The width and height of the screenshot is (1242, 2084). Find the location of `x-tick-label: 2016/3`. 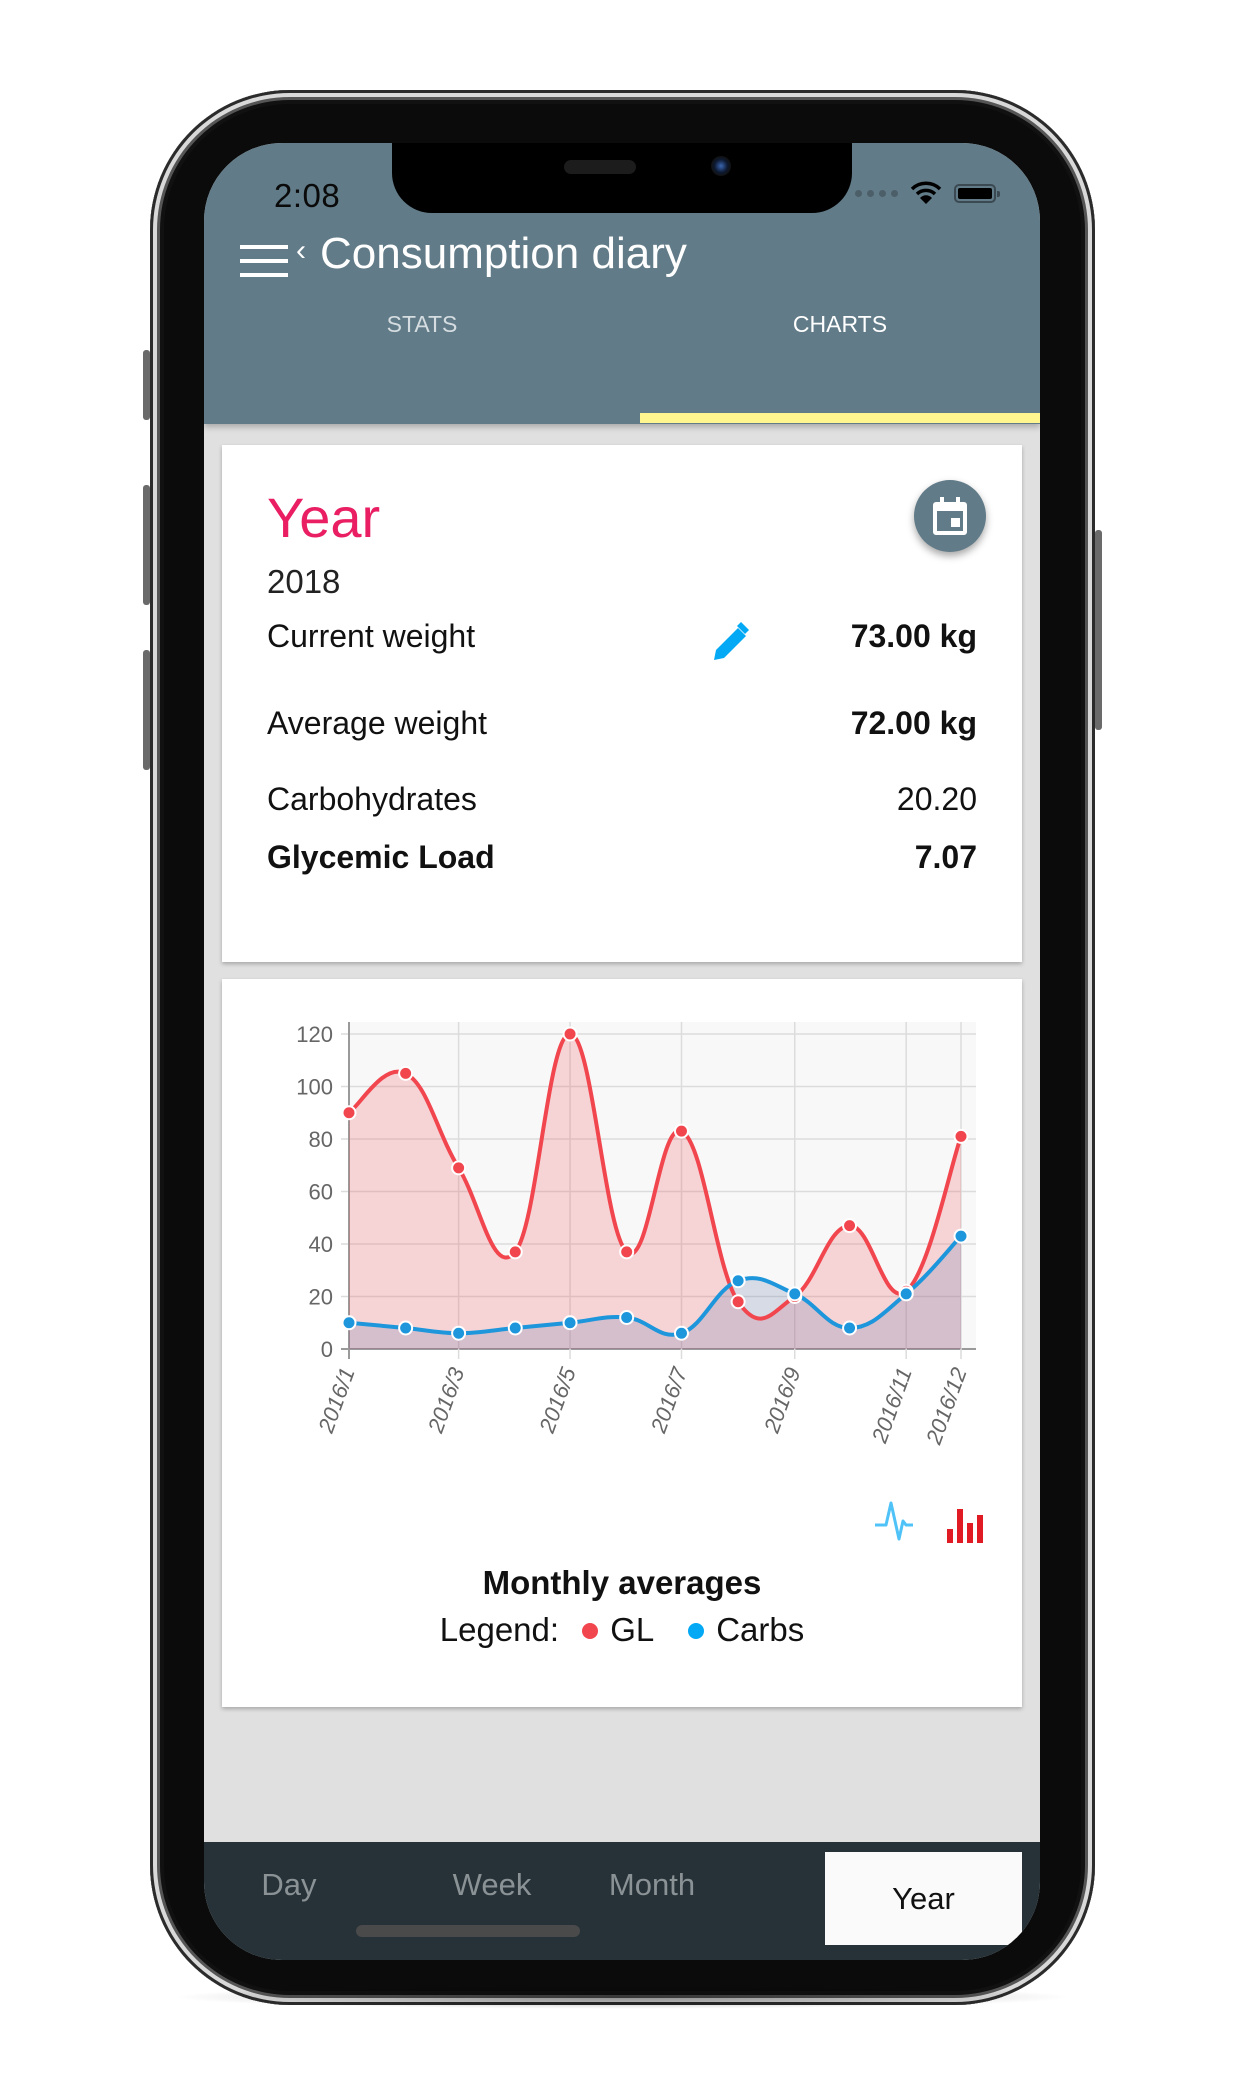

x-tick-label: 2016/3 is located at coordinates (445, 1399).